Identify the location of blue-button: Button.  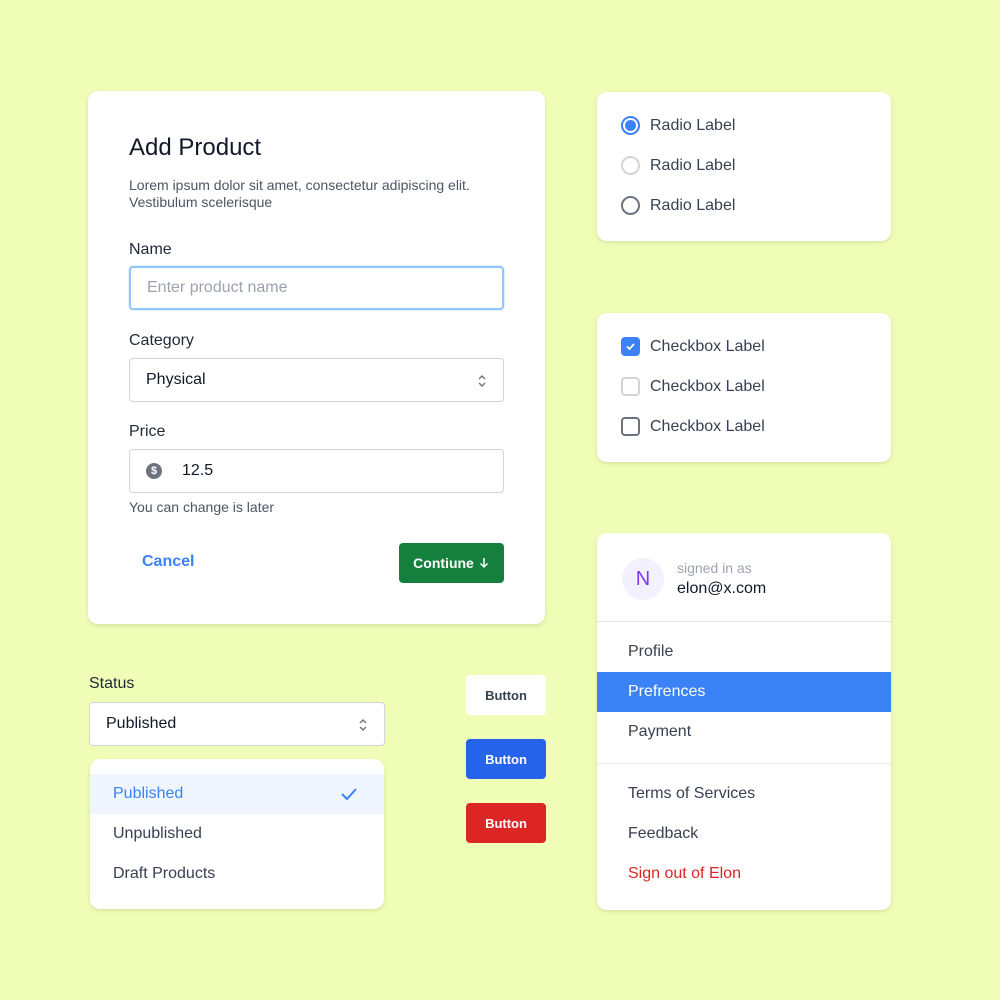
(506, 759).